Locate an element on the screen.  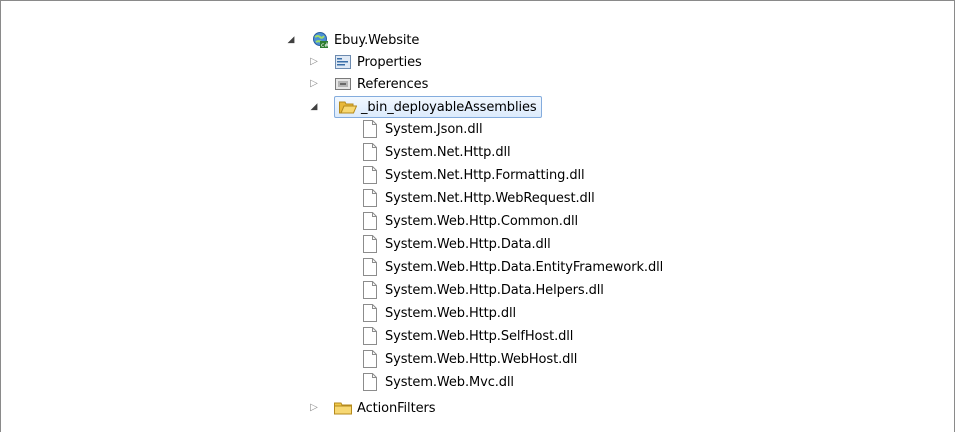
tree-node-properties: ▷ Properties is located at coordinates (365, 62).